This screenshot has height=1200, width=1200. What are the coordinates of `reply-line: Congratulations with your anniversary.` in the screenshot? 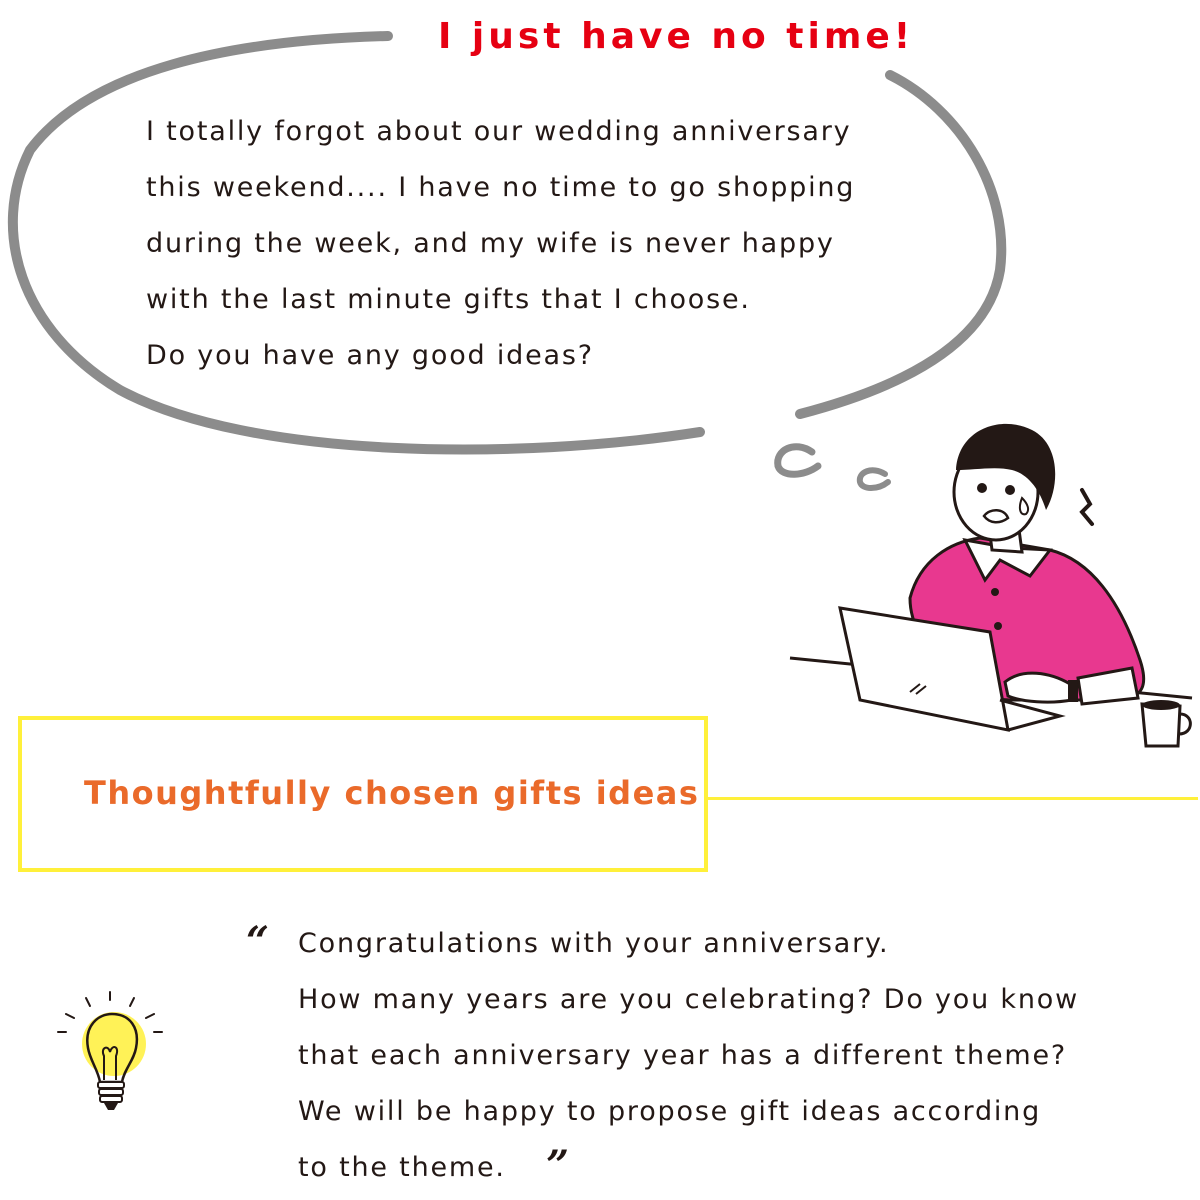 It's located at (594, 943).